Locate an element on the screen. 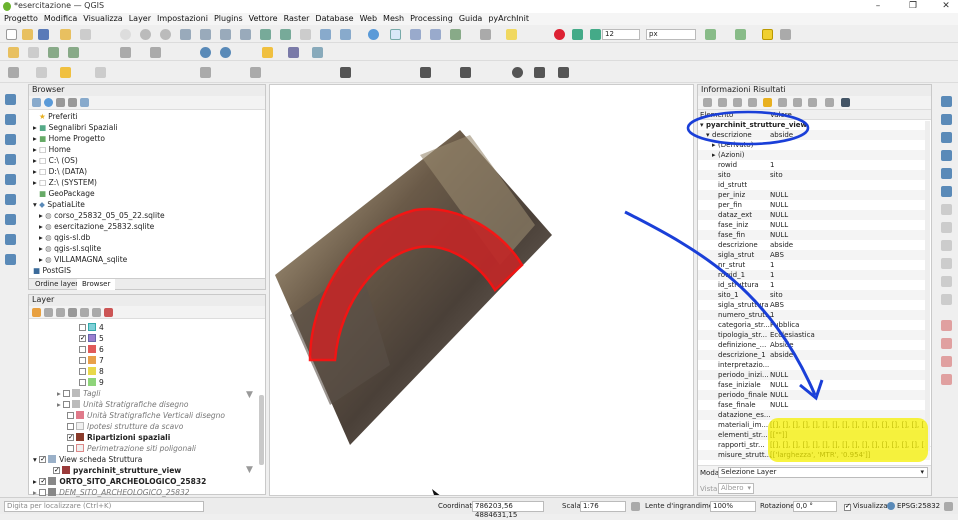 This screenshot has width=958, height=520. rotation-label: Rotazione is located at coordinates (777, 506).